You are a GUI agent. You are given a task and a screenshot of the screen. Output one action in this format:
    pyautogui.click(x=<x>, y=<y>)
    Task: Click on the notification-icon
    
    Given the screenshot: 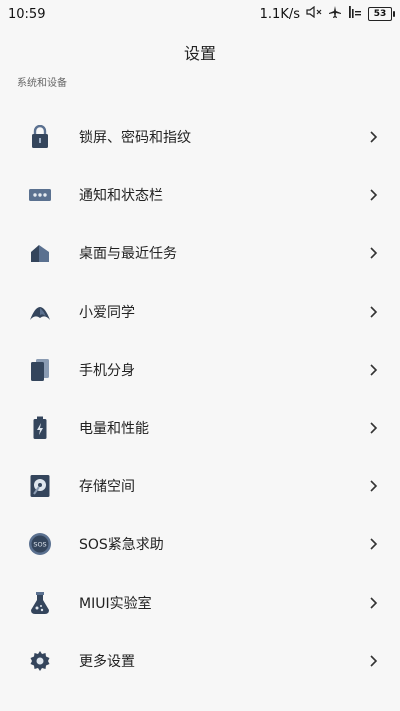 What is the action you would take?
    pyautogui.click(x=40, y=195)
    